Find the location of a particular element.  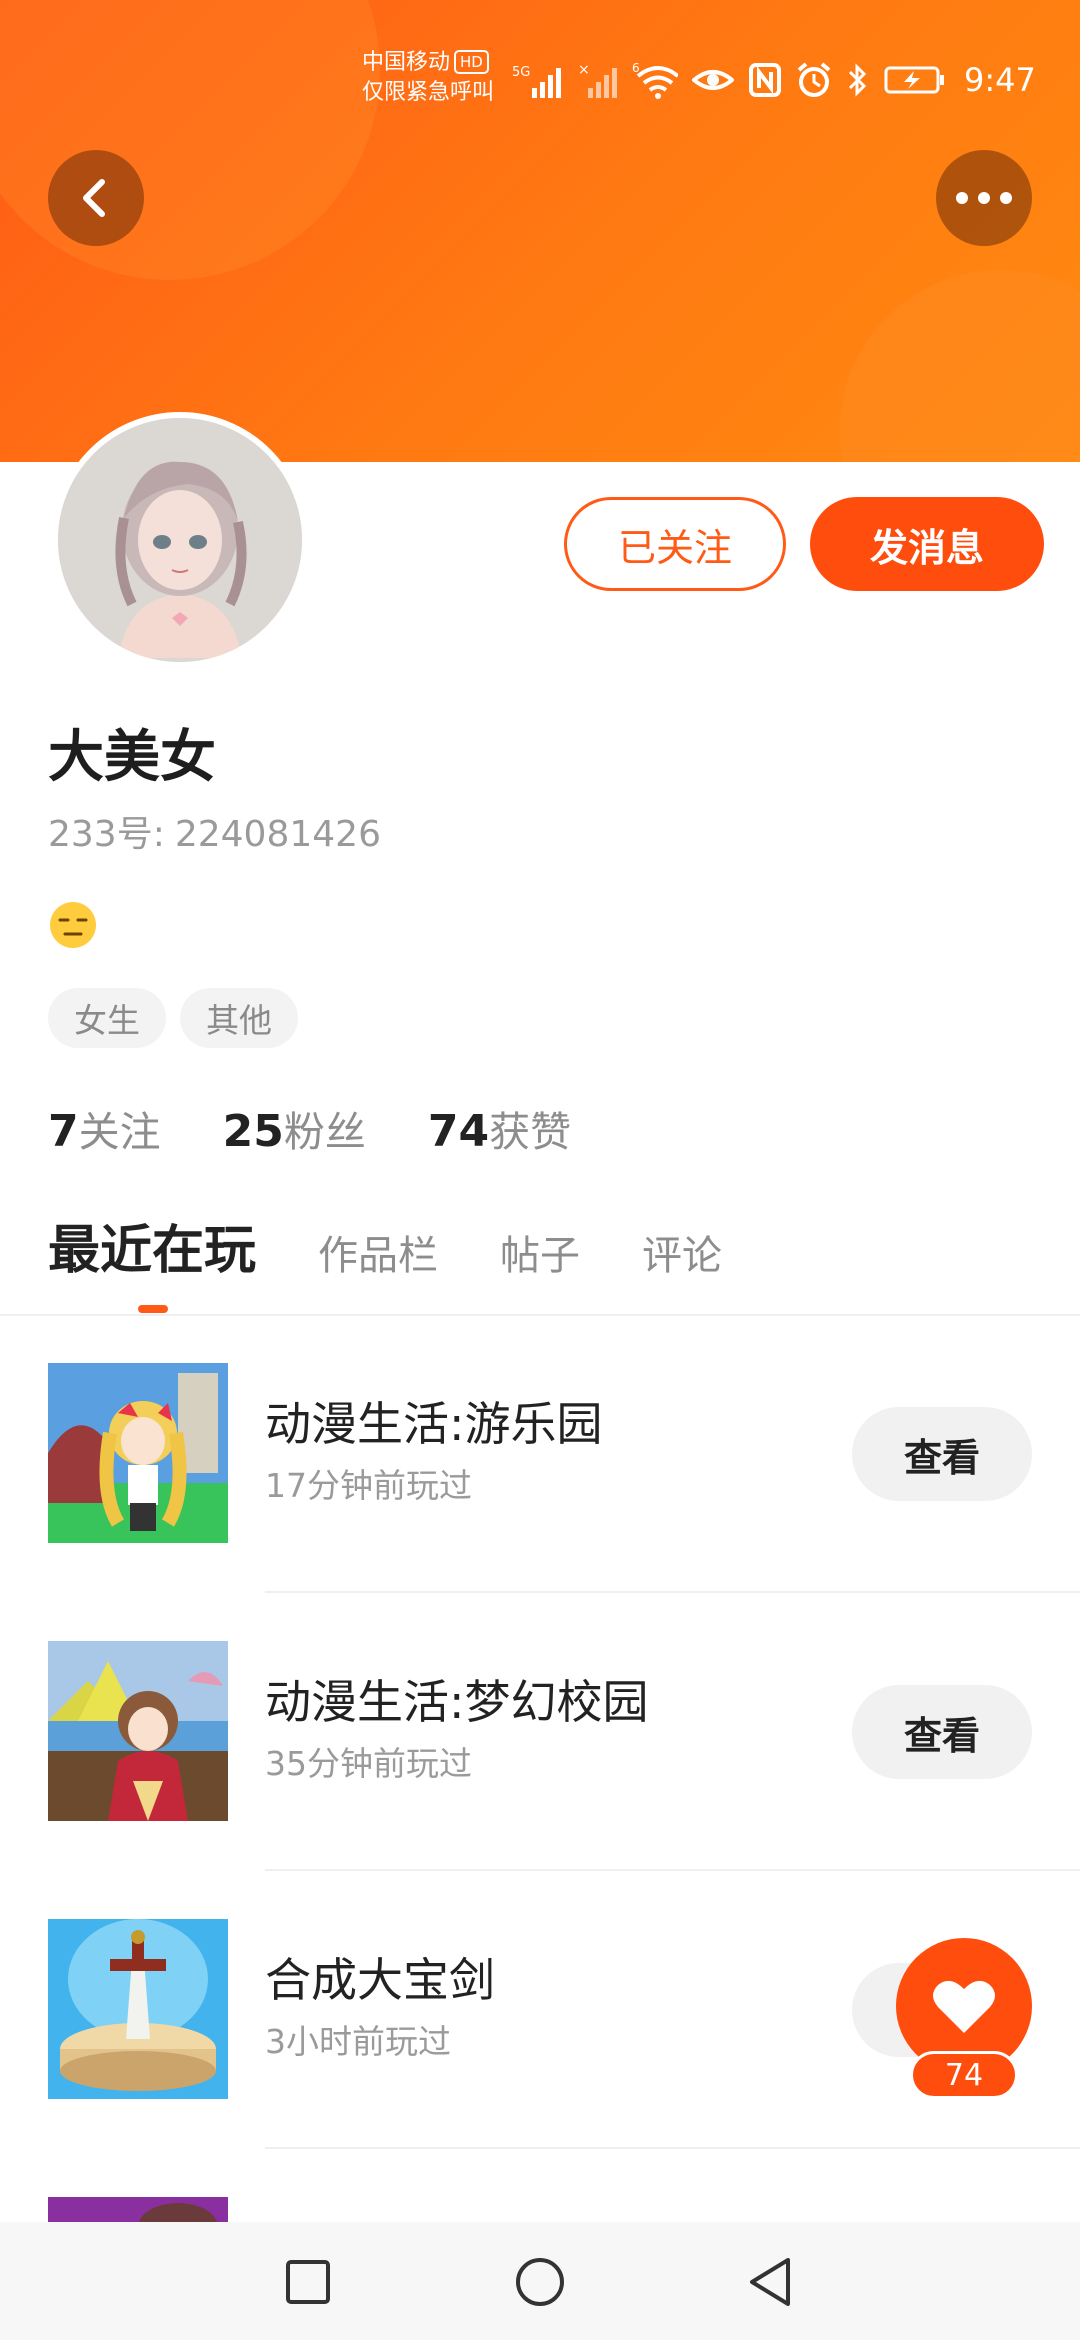

follow-status-button: 已关注 is located at coordinates (675, 544).